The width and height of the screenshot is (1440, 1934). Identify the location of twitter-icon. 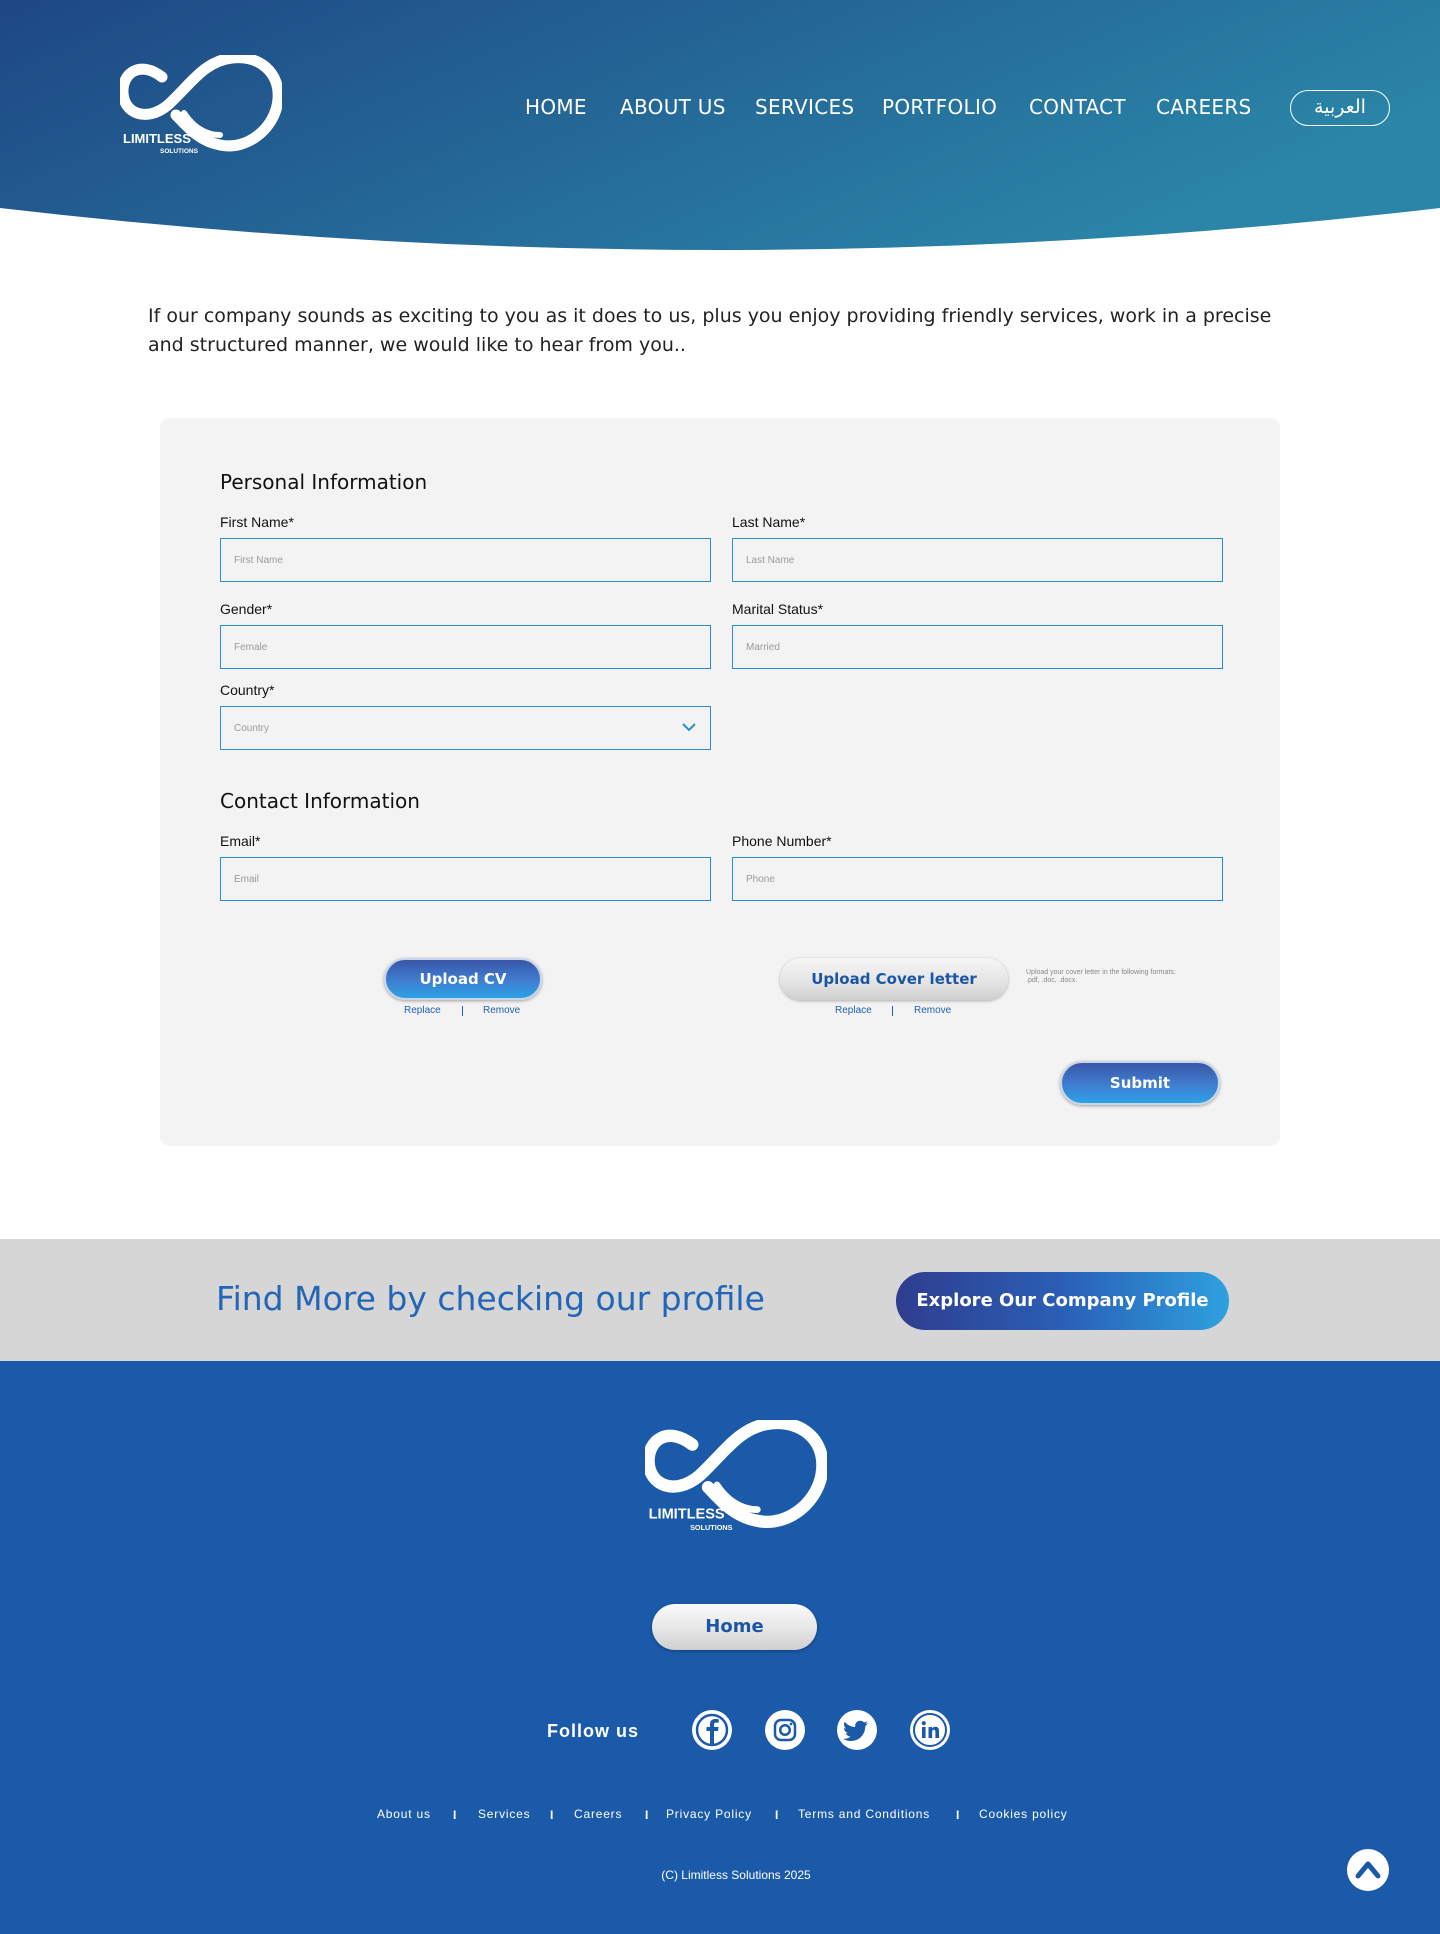
(857, 1730).